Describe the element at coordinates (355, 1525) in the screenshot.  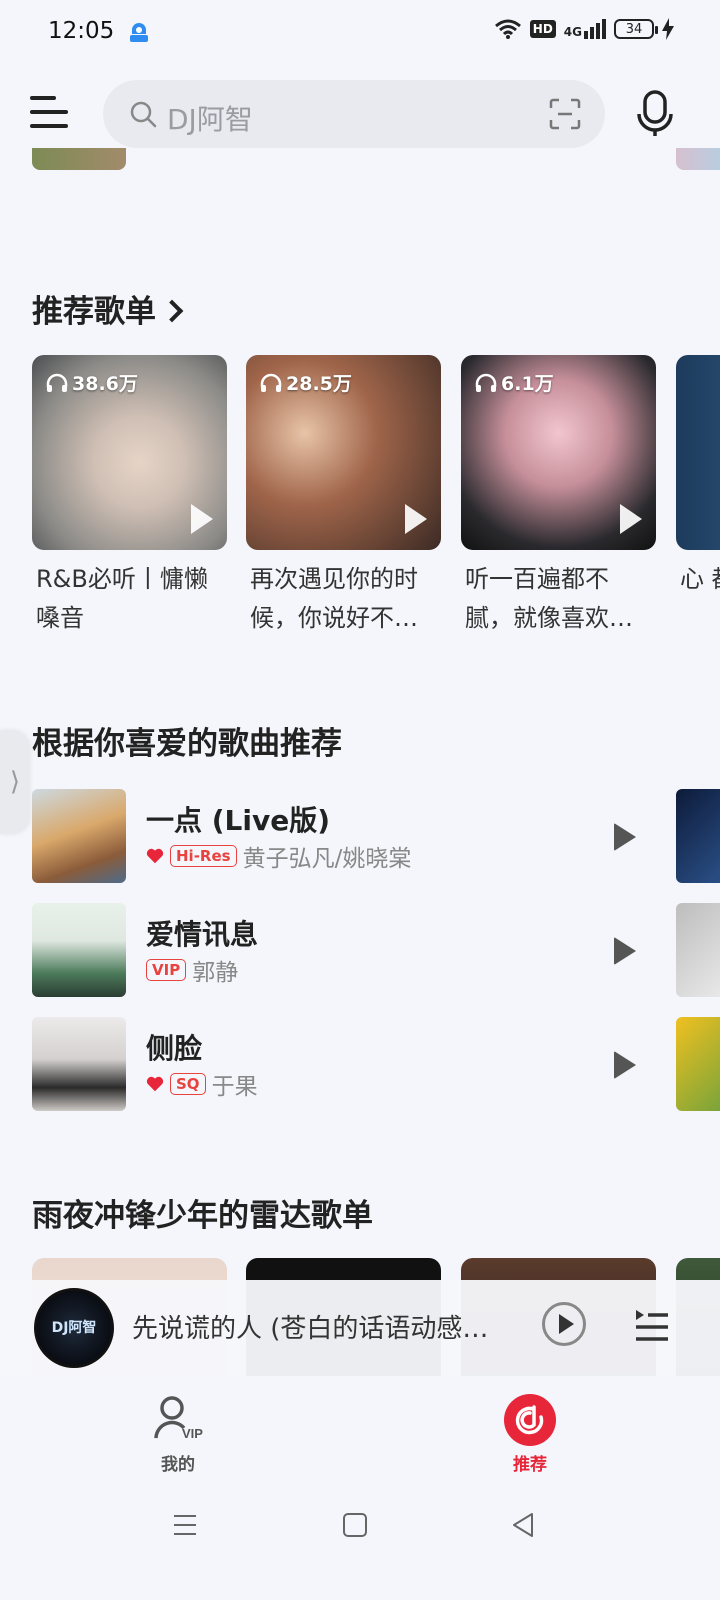
I see `home-icon` at that location.